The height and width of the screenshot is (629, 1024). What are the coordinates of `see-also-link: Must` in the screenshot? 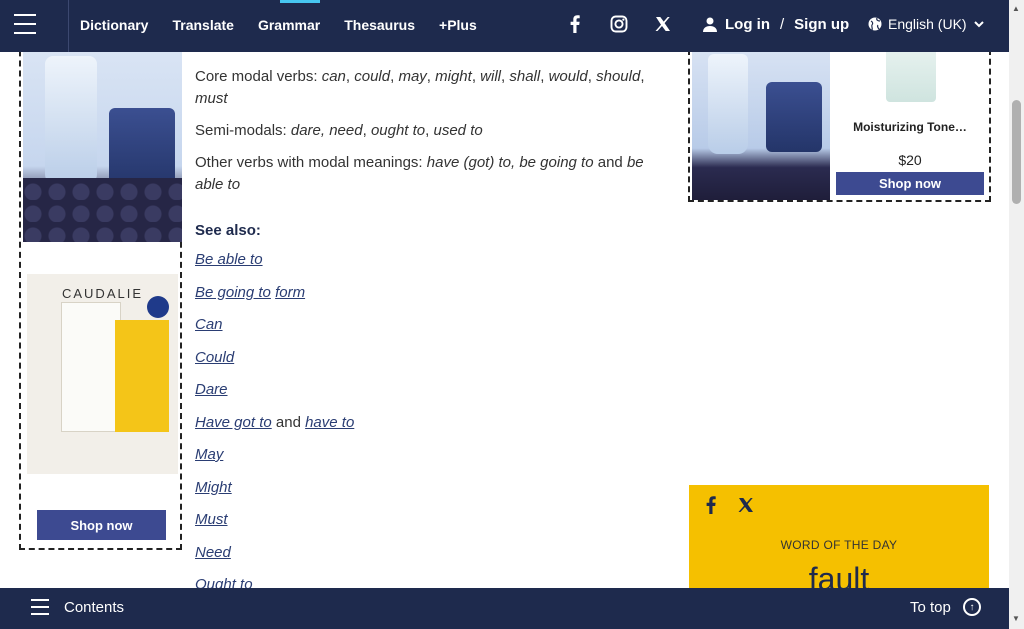 It's located at (211, 519).